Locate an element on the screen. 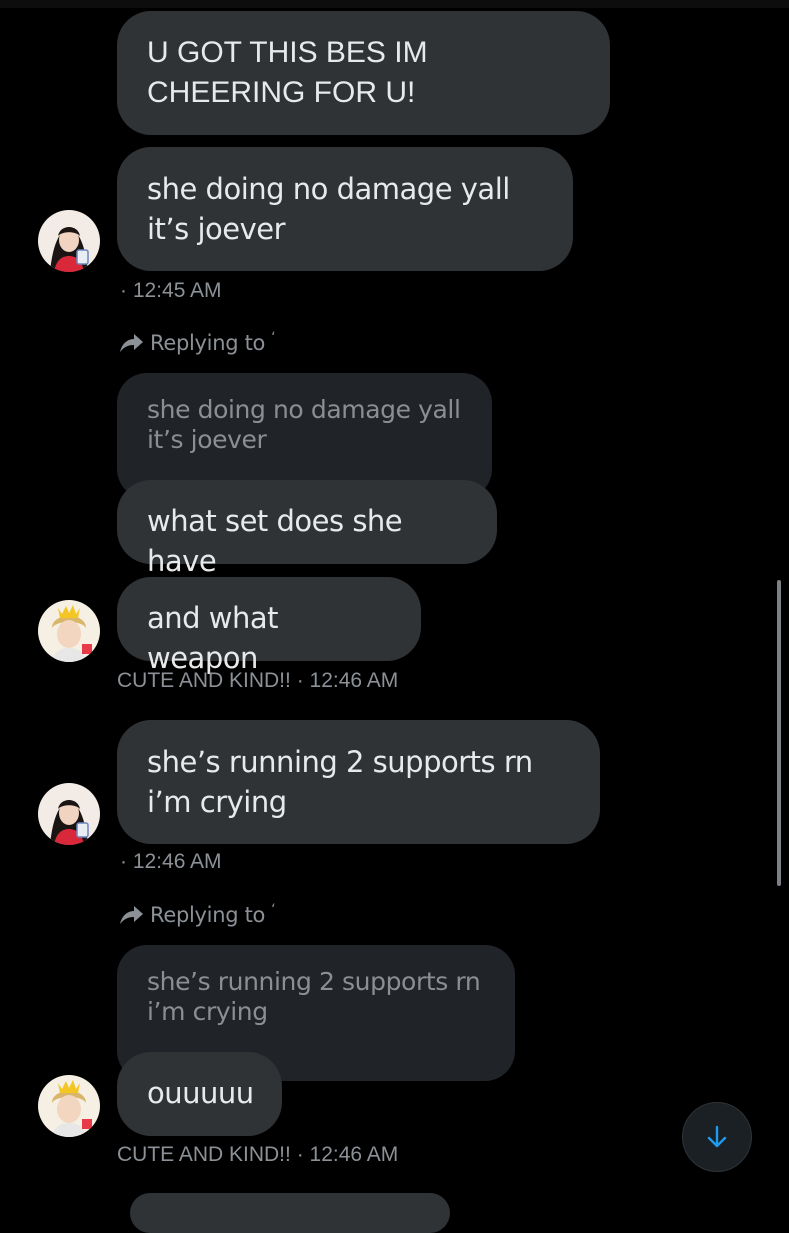 The image size is (789, 1233). message-text: what set does she have is located at coordinates (275, 541).